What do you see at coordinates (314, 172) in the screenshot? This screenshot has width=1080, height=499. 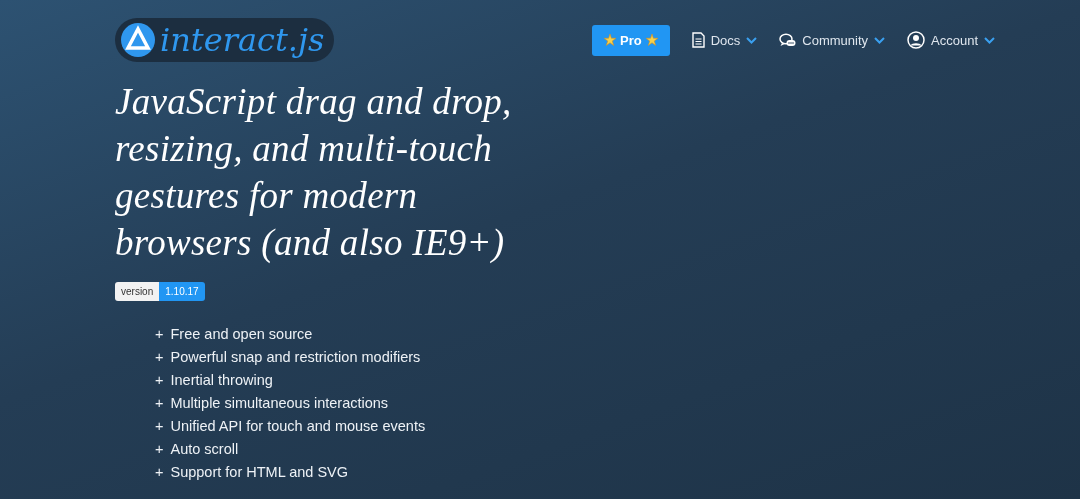 I see `headline: JavaScript drag and drop, resizing, and multi-touch gestures for modern browsers (and also IE9+)` at bounding box center [314, 172].